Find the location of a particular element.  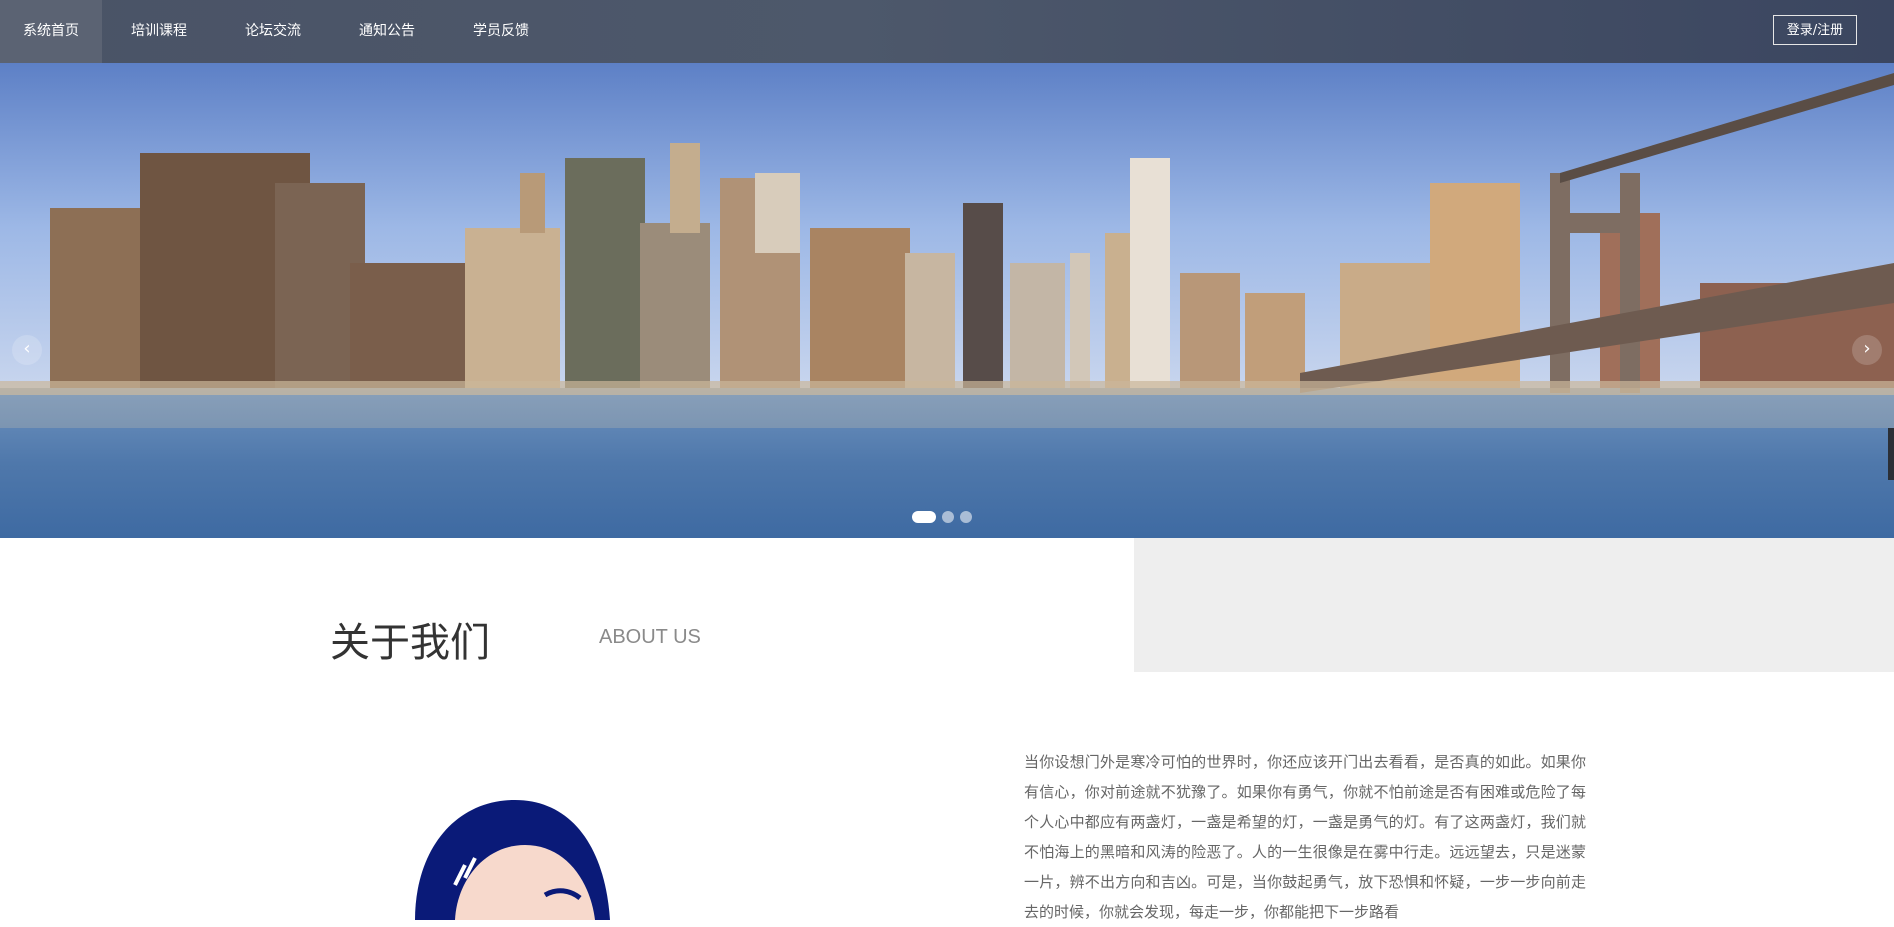

carousel-indicators is located at coordinates (942, 517).